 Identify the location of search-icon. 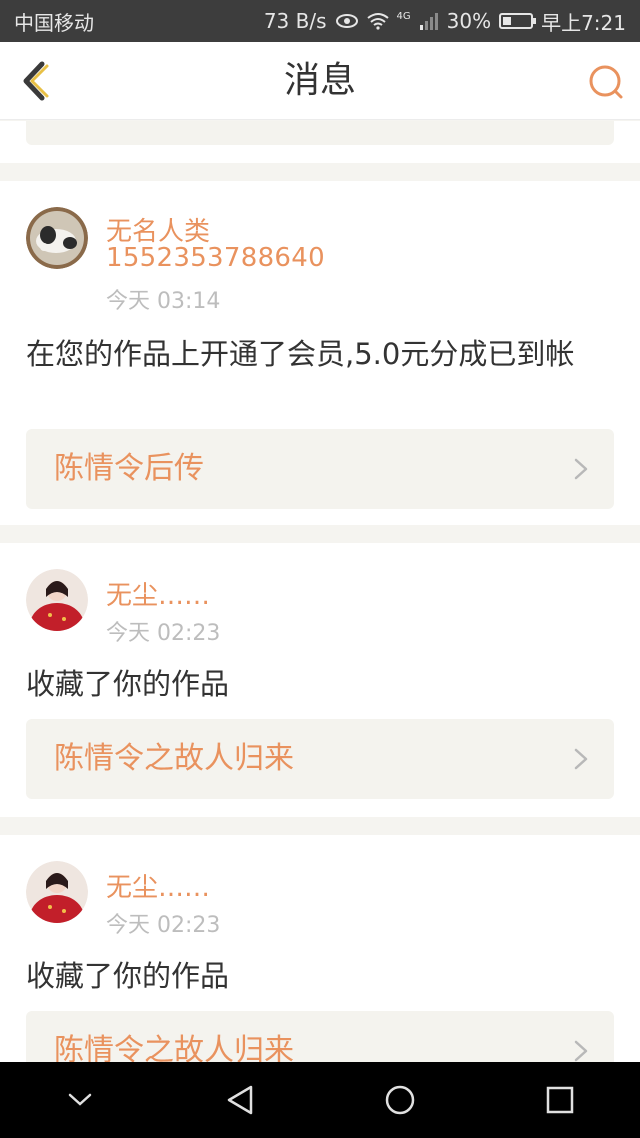
(606, 82).